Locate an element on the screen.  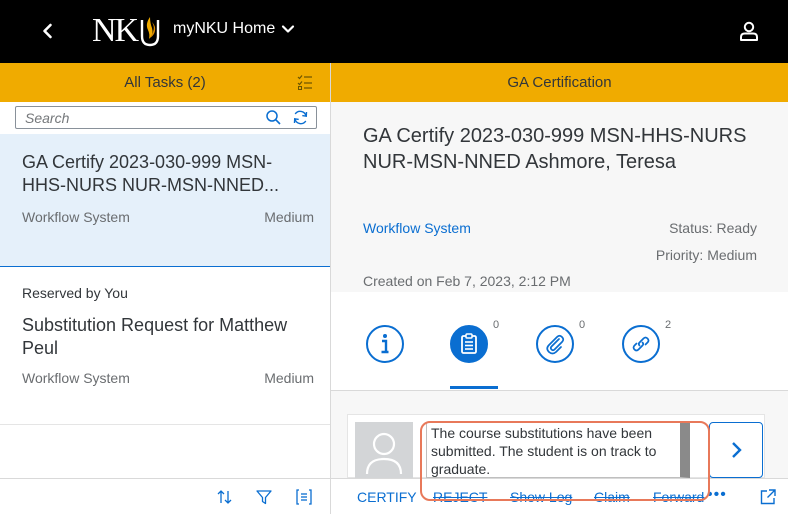
more-actions-button: ••• is located at coordinates (717, 495).